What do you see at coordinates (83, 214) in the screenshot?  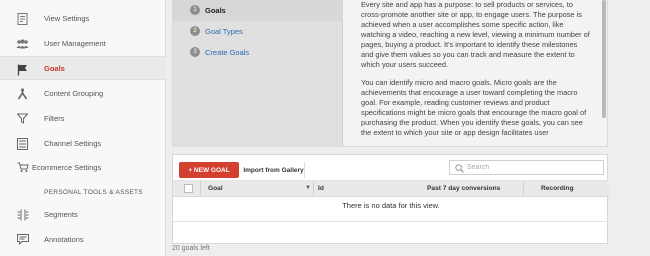 I see `sidebar-item-segments: Segments` at bounding box center [83, 214].